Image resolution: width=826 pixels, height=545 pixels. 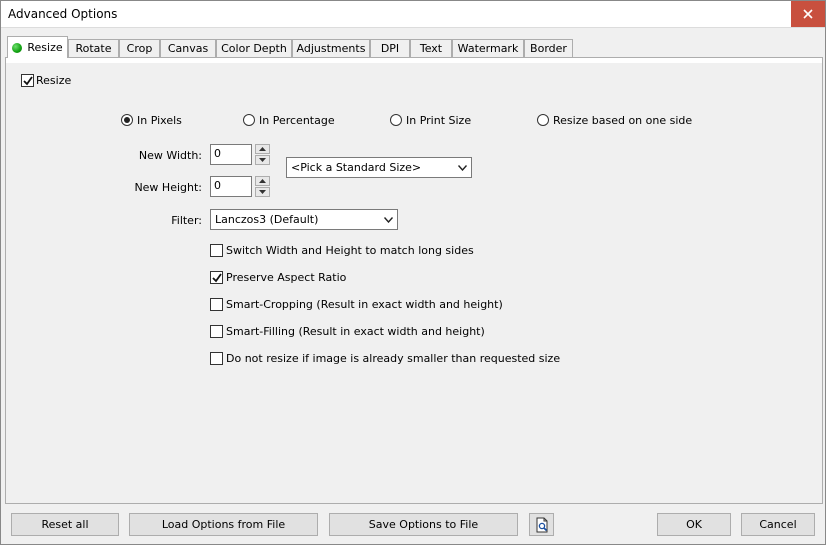 What do you see at coordinates (297, 120) in the screenshot?
I see `radio-in-percentage-label: In Percentage` at bounding box center [297, 120].